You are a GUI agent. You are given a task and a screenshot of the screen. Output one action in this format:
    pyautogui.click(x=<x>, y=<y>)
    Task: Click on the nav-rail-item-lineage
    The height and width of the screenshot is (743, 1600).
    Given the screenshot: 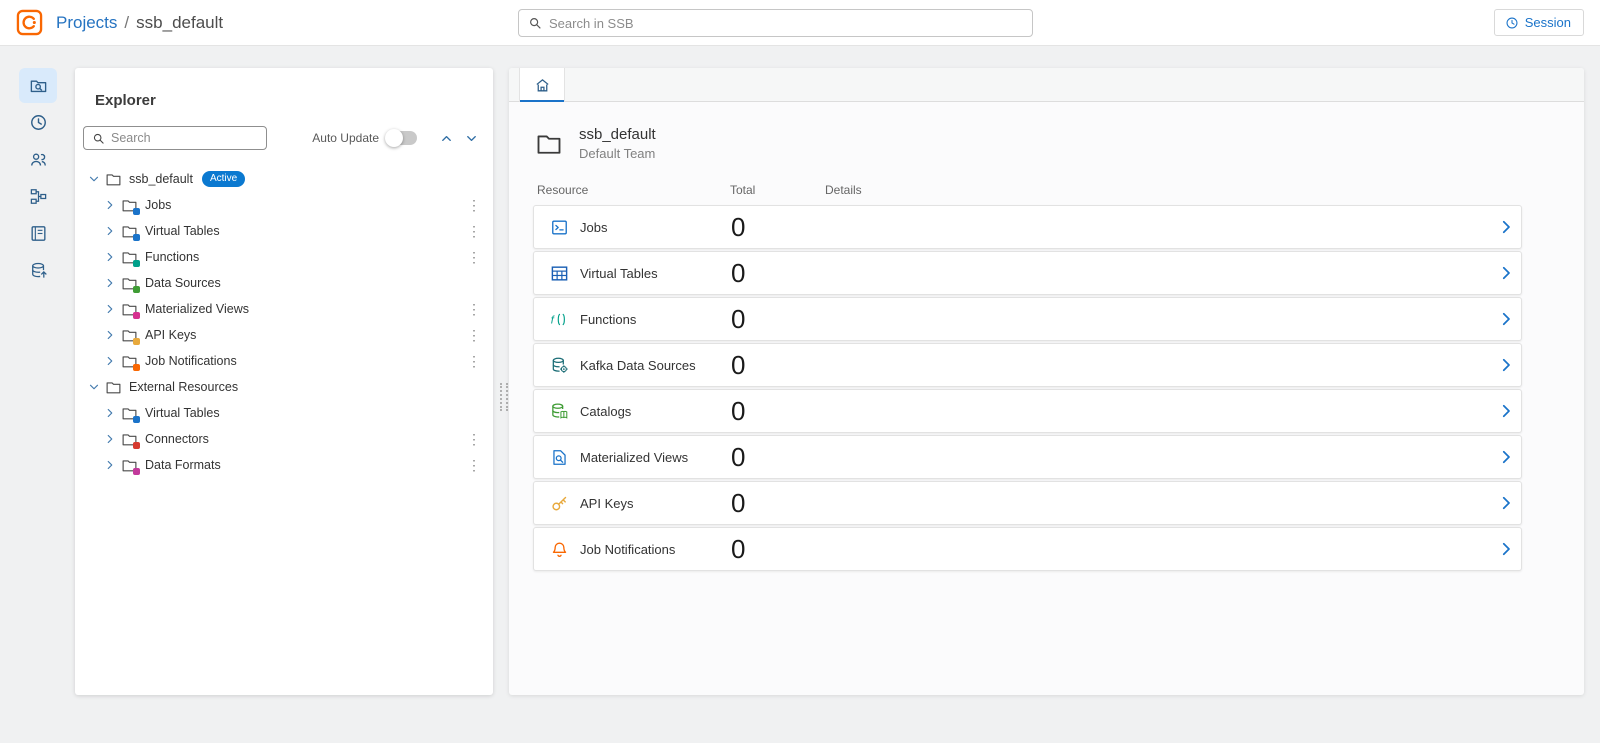 What is the action you would take?
    pyautogui.click(x=38, y=196)
    